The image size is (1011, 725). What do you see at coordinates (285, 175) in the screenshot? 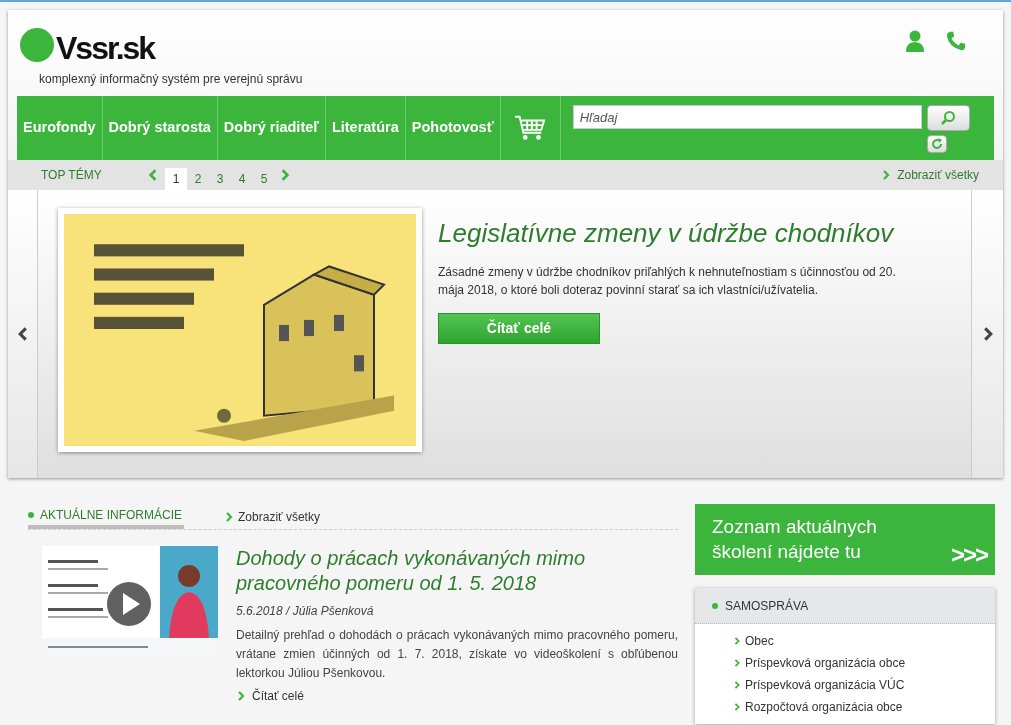
I see `next-icon` at bounding box center [285, 175].